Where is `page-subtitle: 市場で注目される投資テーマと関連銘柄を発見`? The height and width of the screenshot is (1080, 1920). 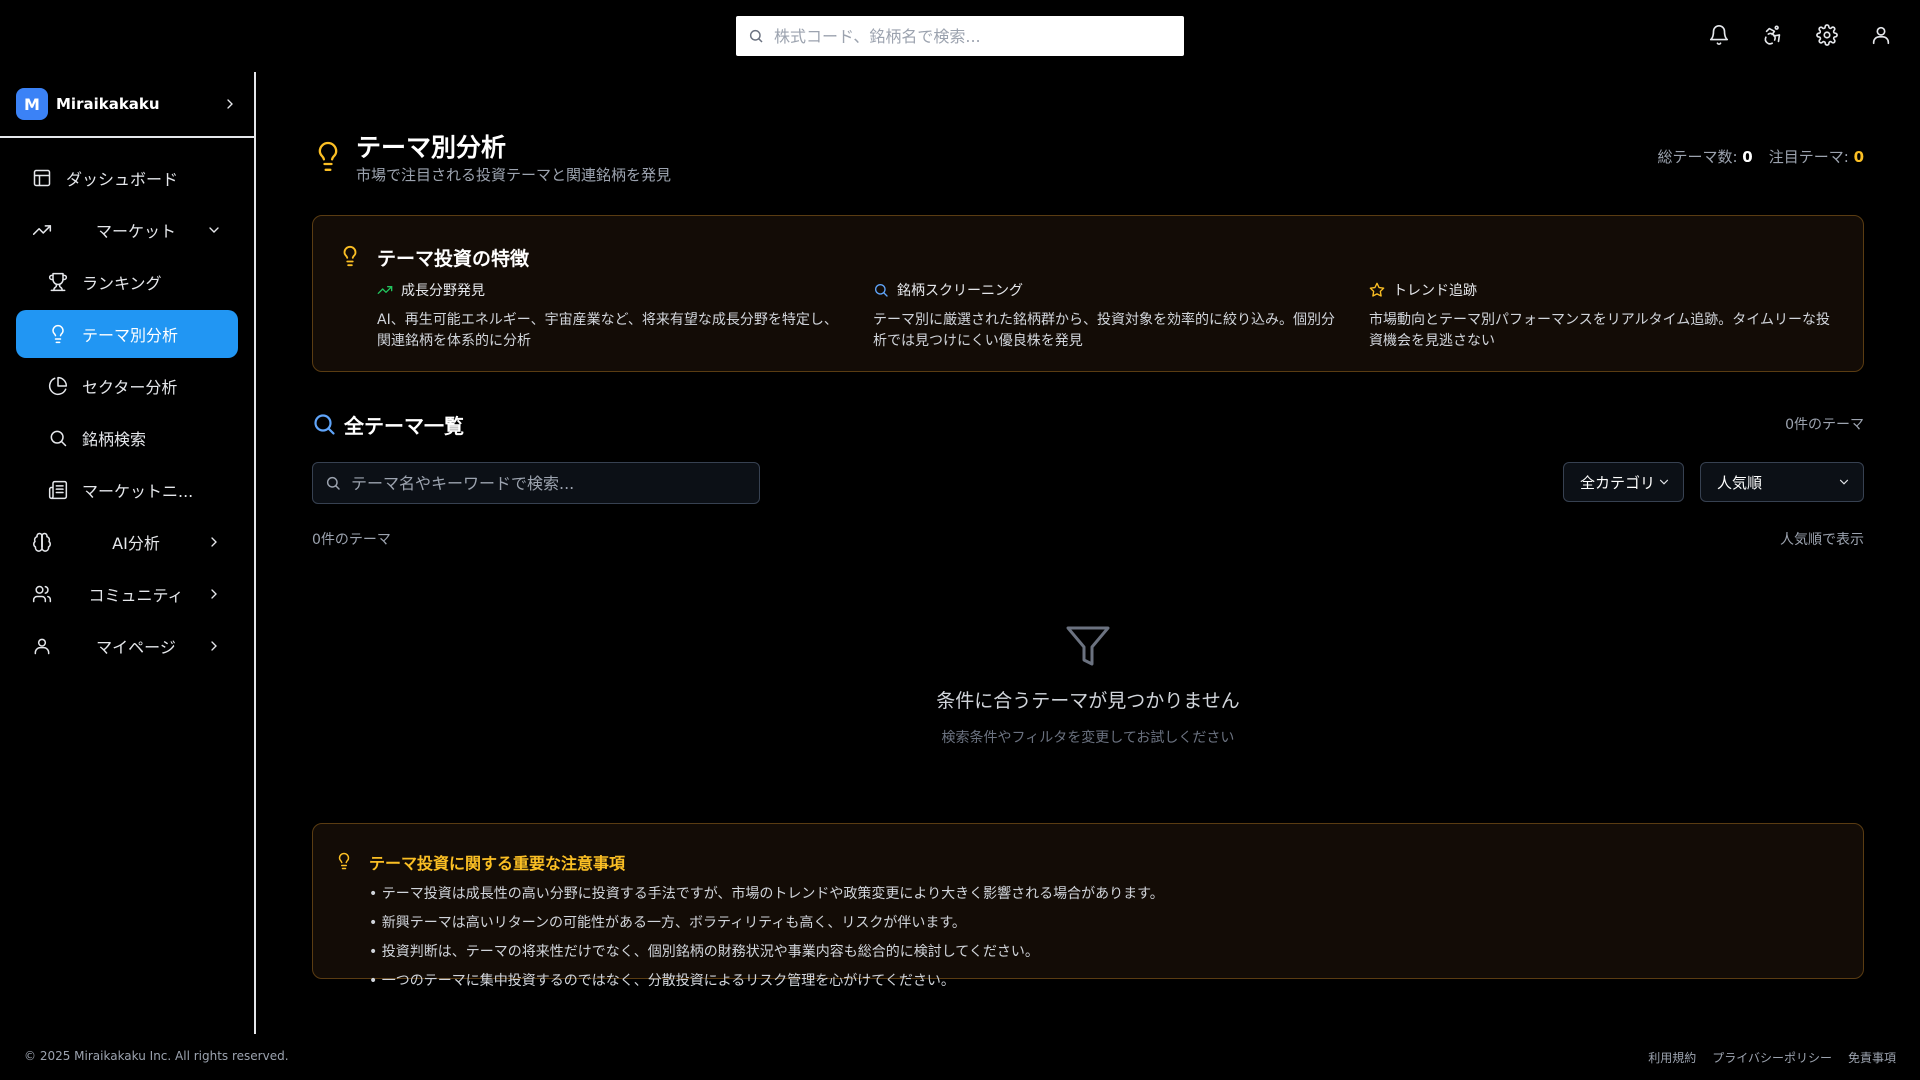
page-subtitle: 市場で注目される投資テーマと関連銘柄を発見 is located at coordinates (514, 175).